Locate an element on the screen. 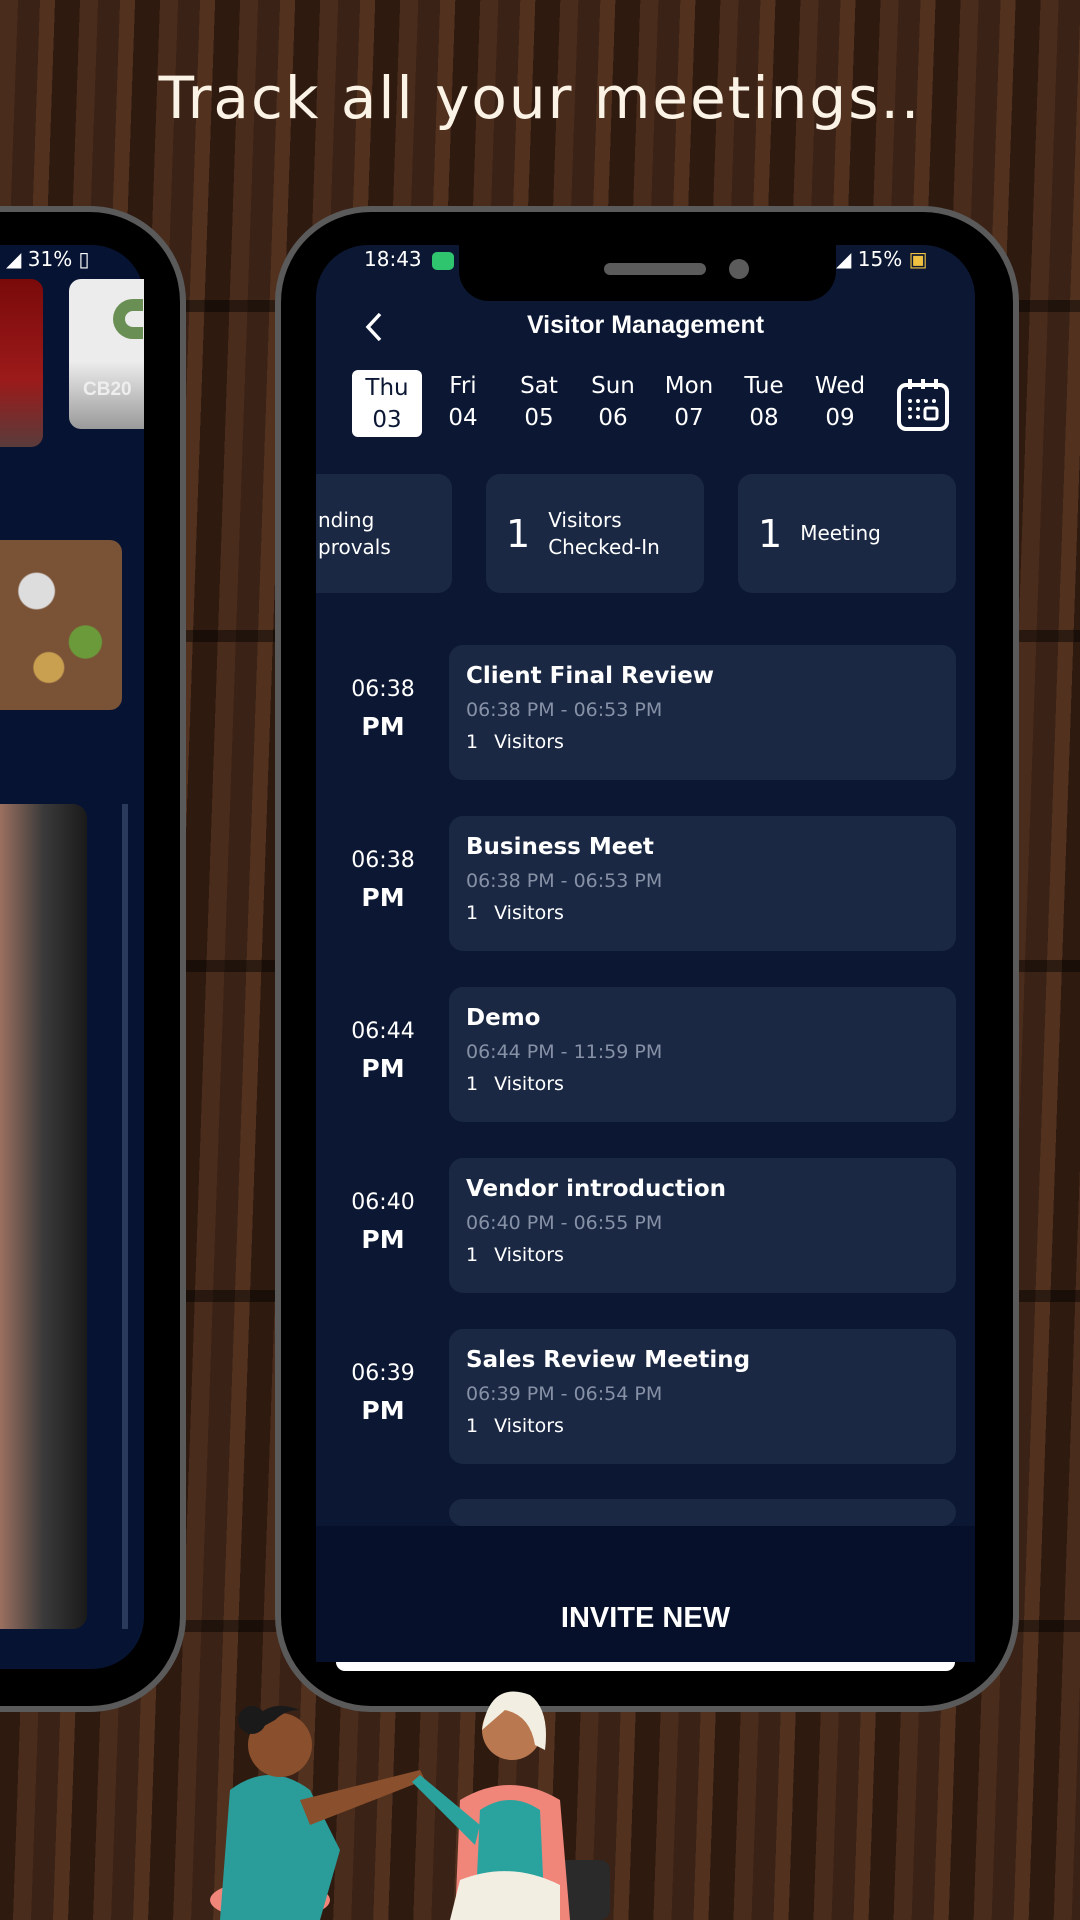  stat-card-visitors-checked-in: 1 Visitors Checked-In is located at coordinates (595, 533).